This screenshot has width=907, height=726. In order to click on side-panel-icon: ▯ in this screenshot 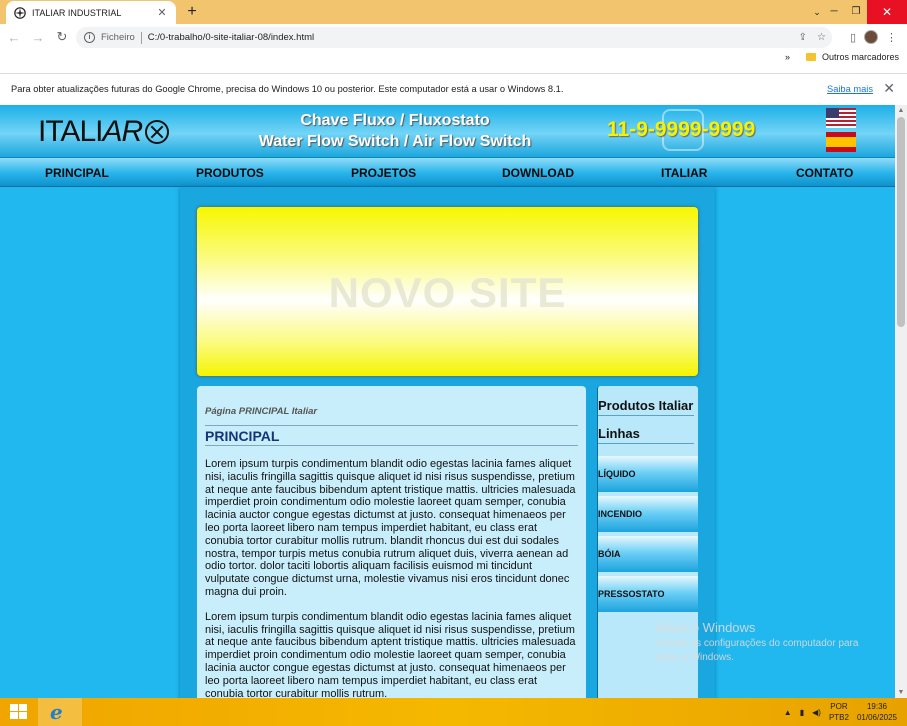, I will do `click(853, 37)`.